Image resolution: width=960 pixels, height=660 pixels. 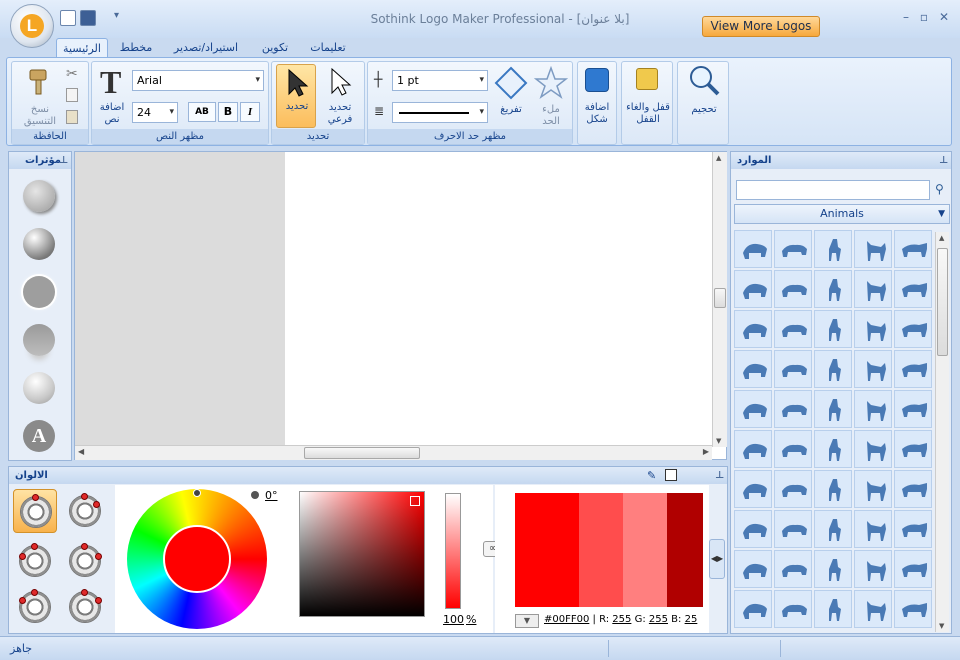 I want to click on square-gradient-tool, so click(x=85, y=607).